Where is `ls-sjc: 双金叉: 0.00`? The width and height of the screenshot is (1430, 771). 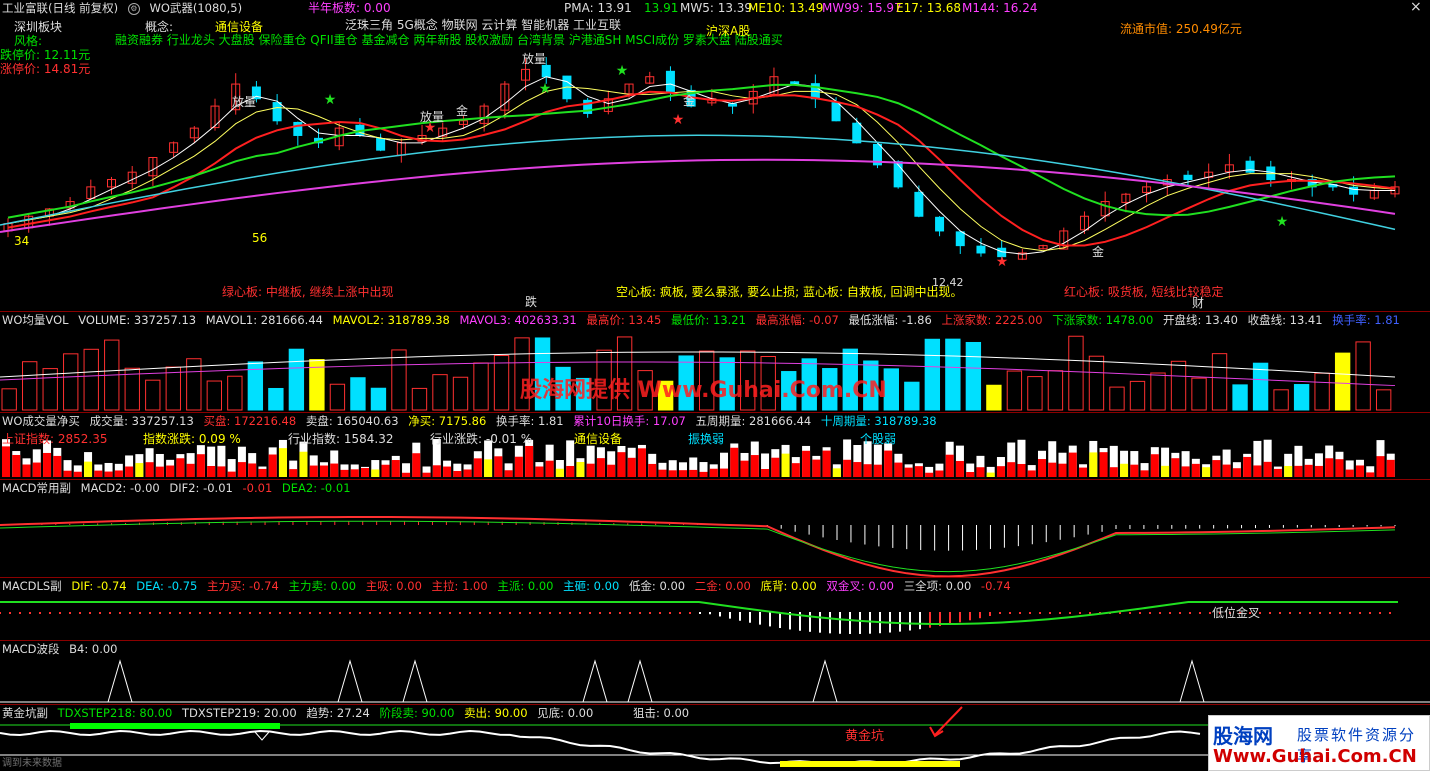
ls-sjc: 双金叉: 0.00 is located at coordinates (860, 586).